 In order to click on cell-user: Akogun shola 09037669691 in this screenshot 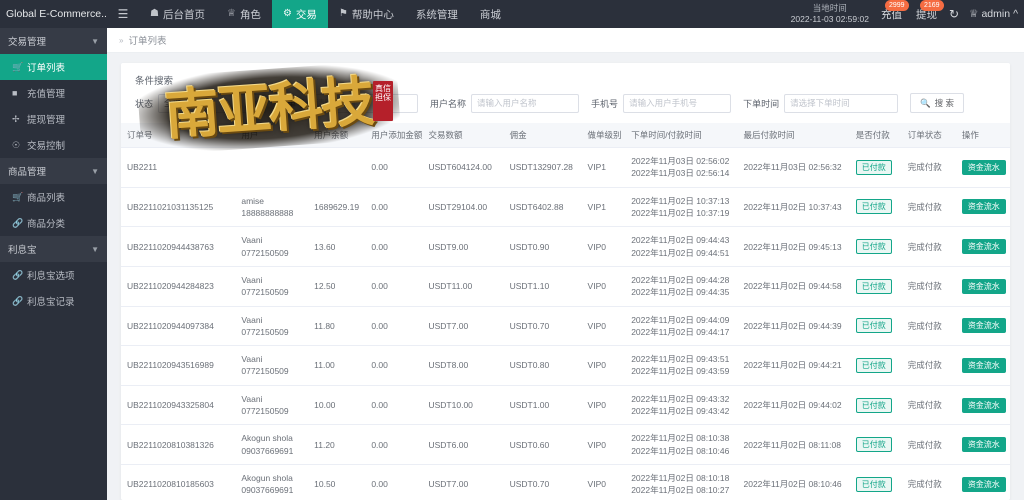, I will do `click(272, 482)`.